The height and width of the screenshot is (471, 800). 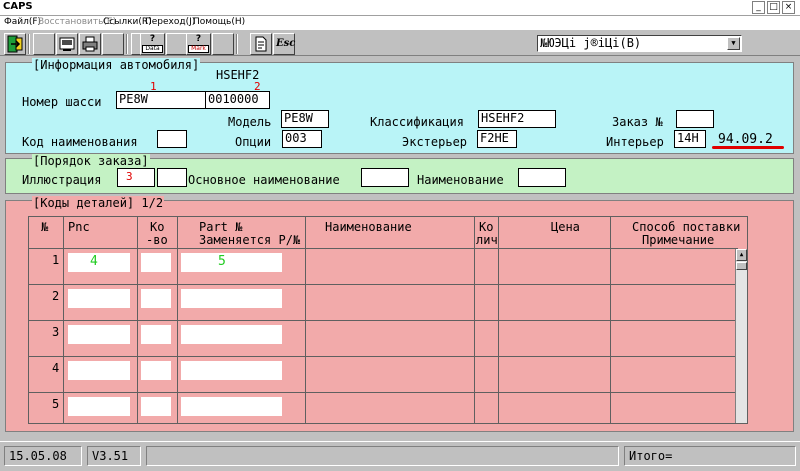 What do you see at coordinates (302, 139) in the screenshot?
I see `options-field: 003` at bounding box center [302, 139].